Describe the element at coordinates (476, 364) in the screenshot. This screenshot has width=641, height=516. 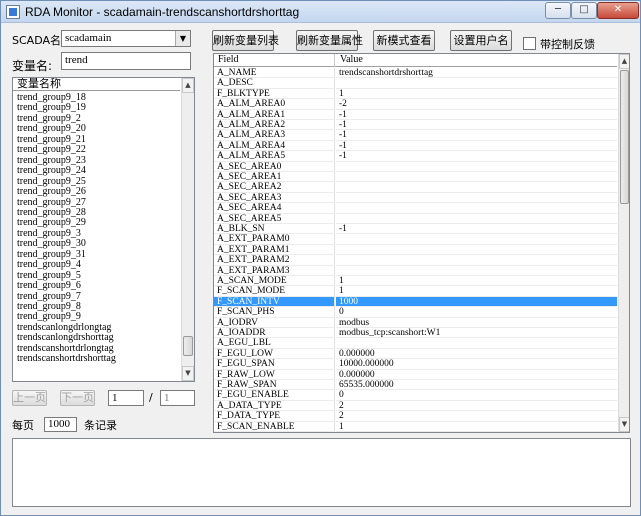
I see `value-cell: 10000.000000` at that location.